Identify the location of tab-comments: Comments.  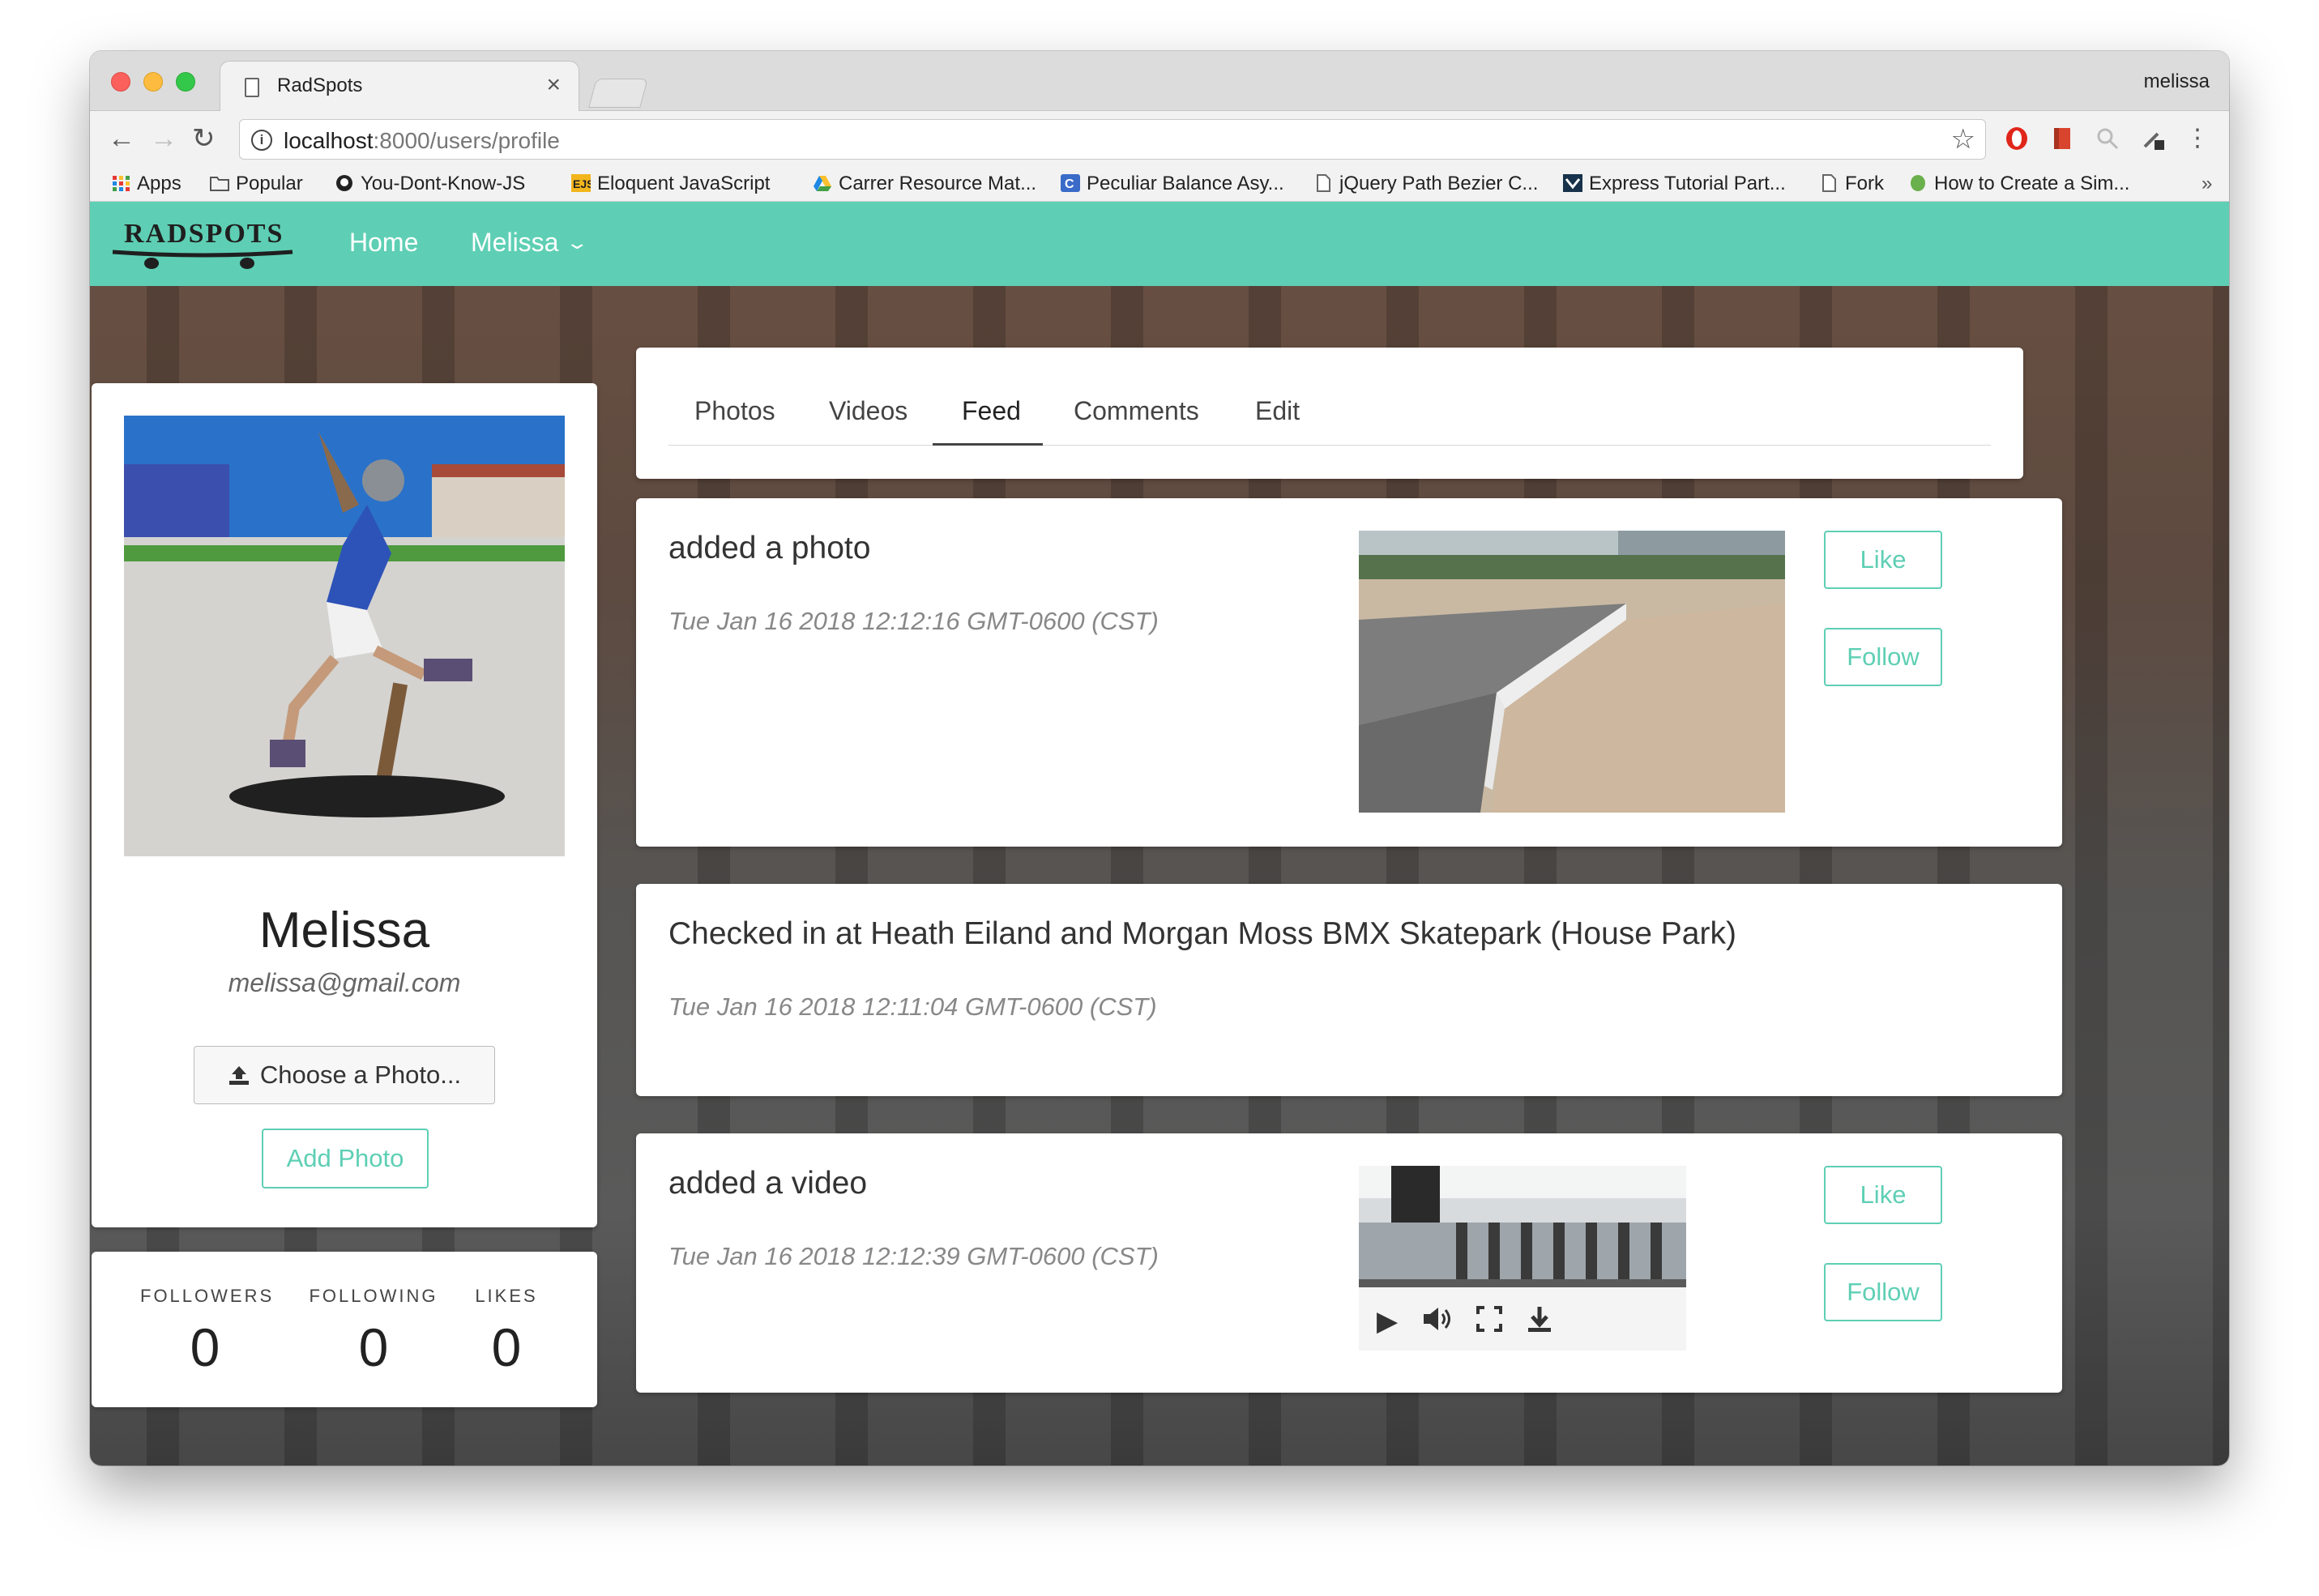
(1136, 411).